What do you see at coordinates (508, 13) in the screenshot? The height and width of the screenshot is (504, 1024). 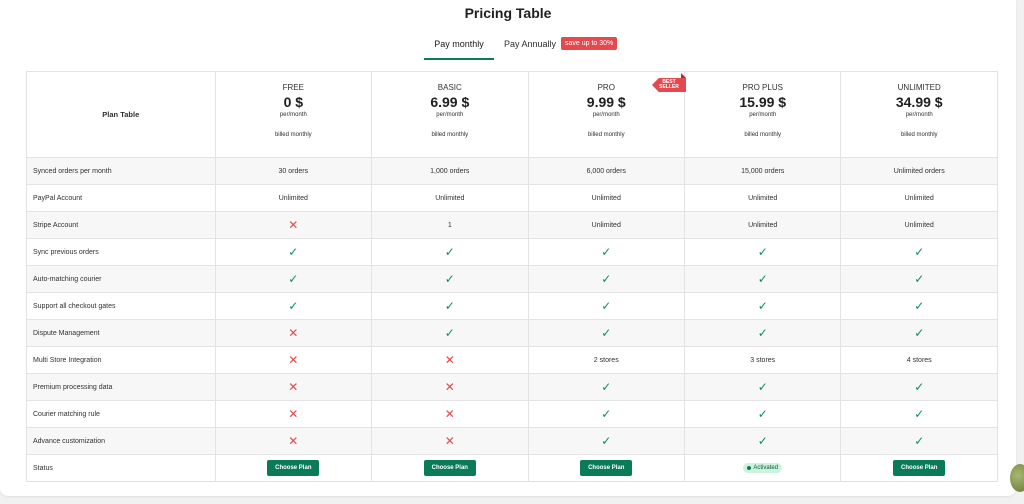 I see `page-title: Pricing Table` at bounding box center [508, 13].